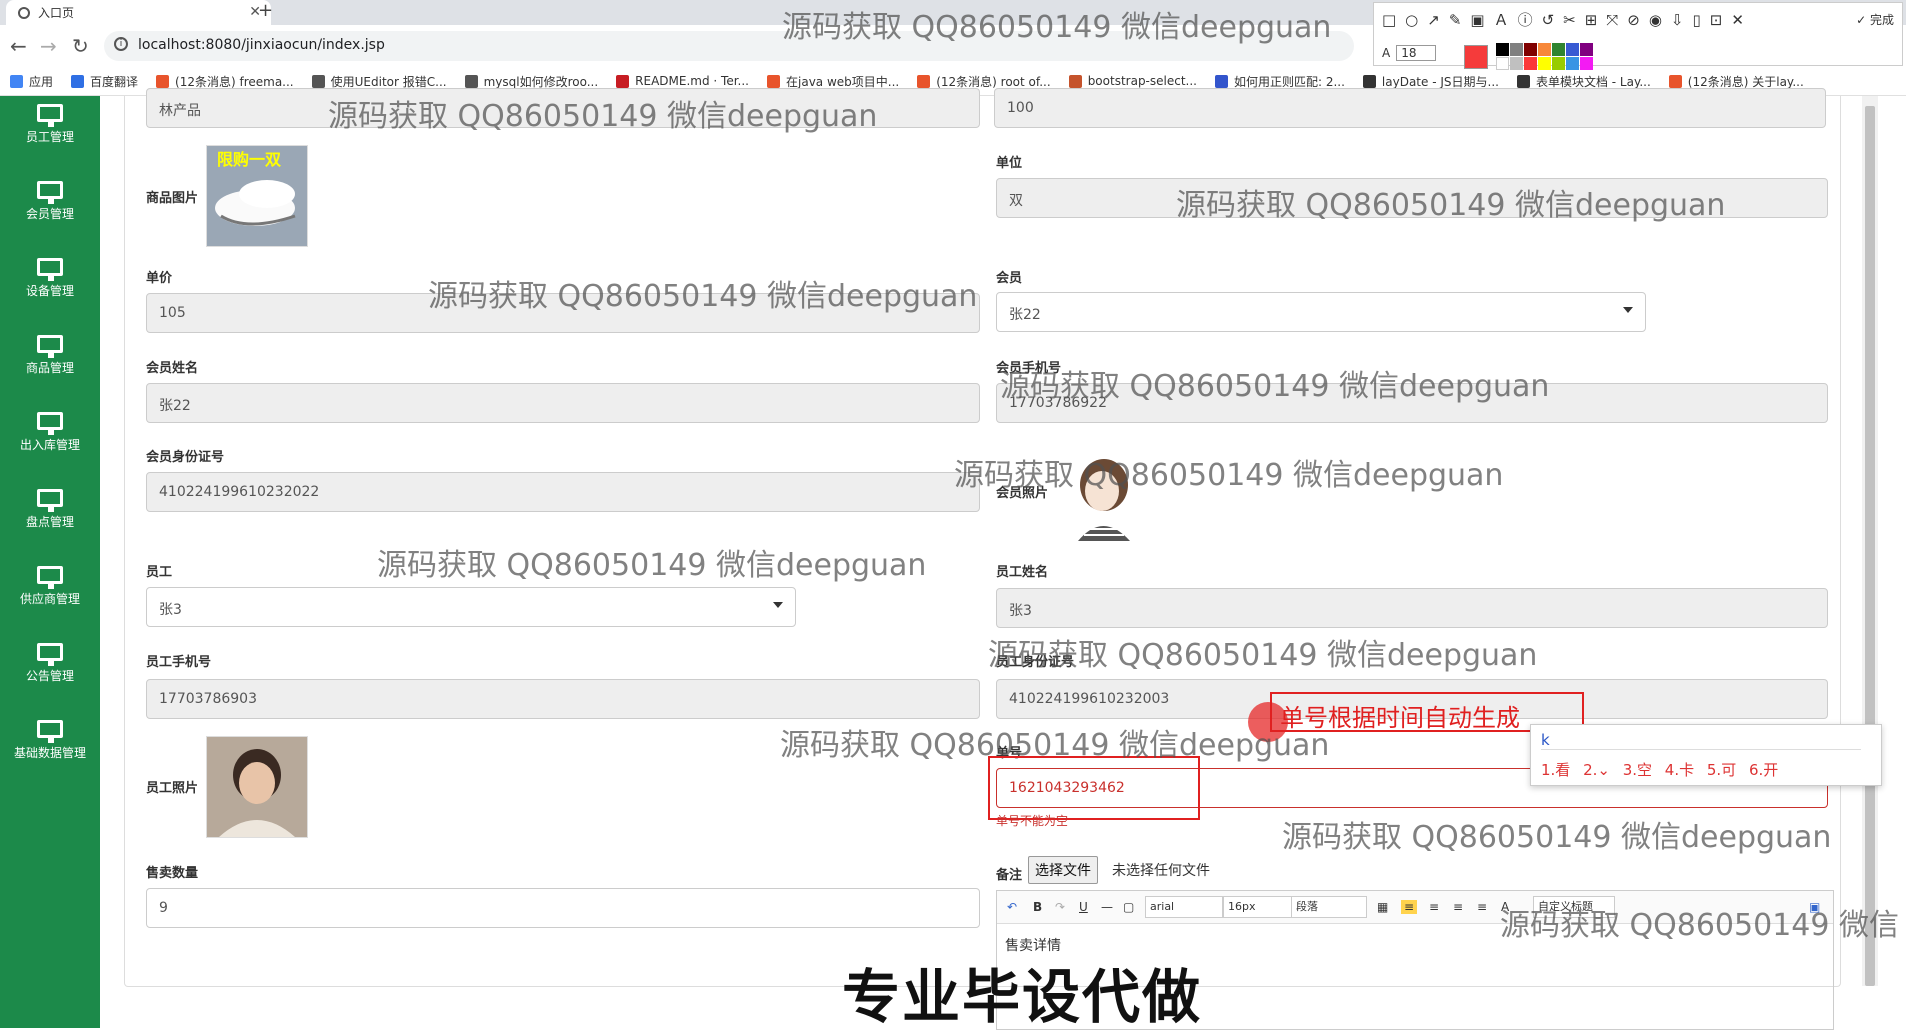  I want to click on current-color-swatch, so click(1476, 57).